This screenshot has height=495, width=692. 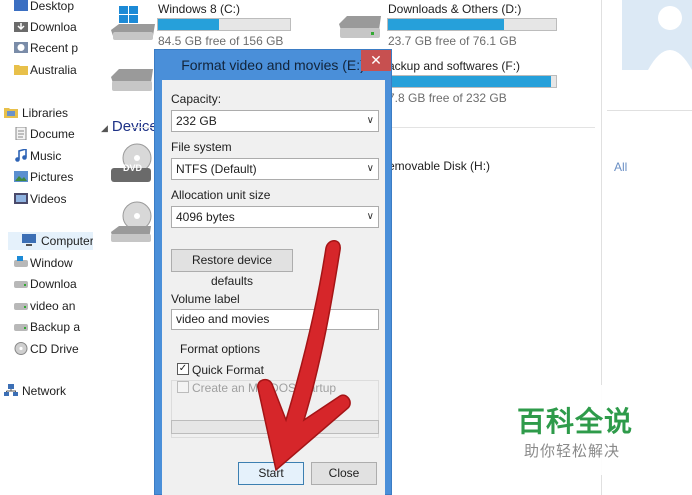 What do you see at coordinates (53, 70) in the screenshot?
I see `nav-item-label: Australia` at bounding box center [53, 70].